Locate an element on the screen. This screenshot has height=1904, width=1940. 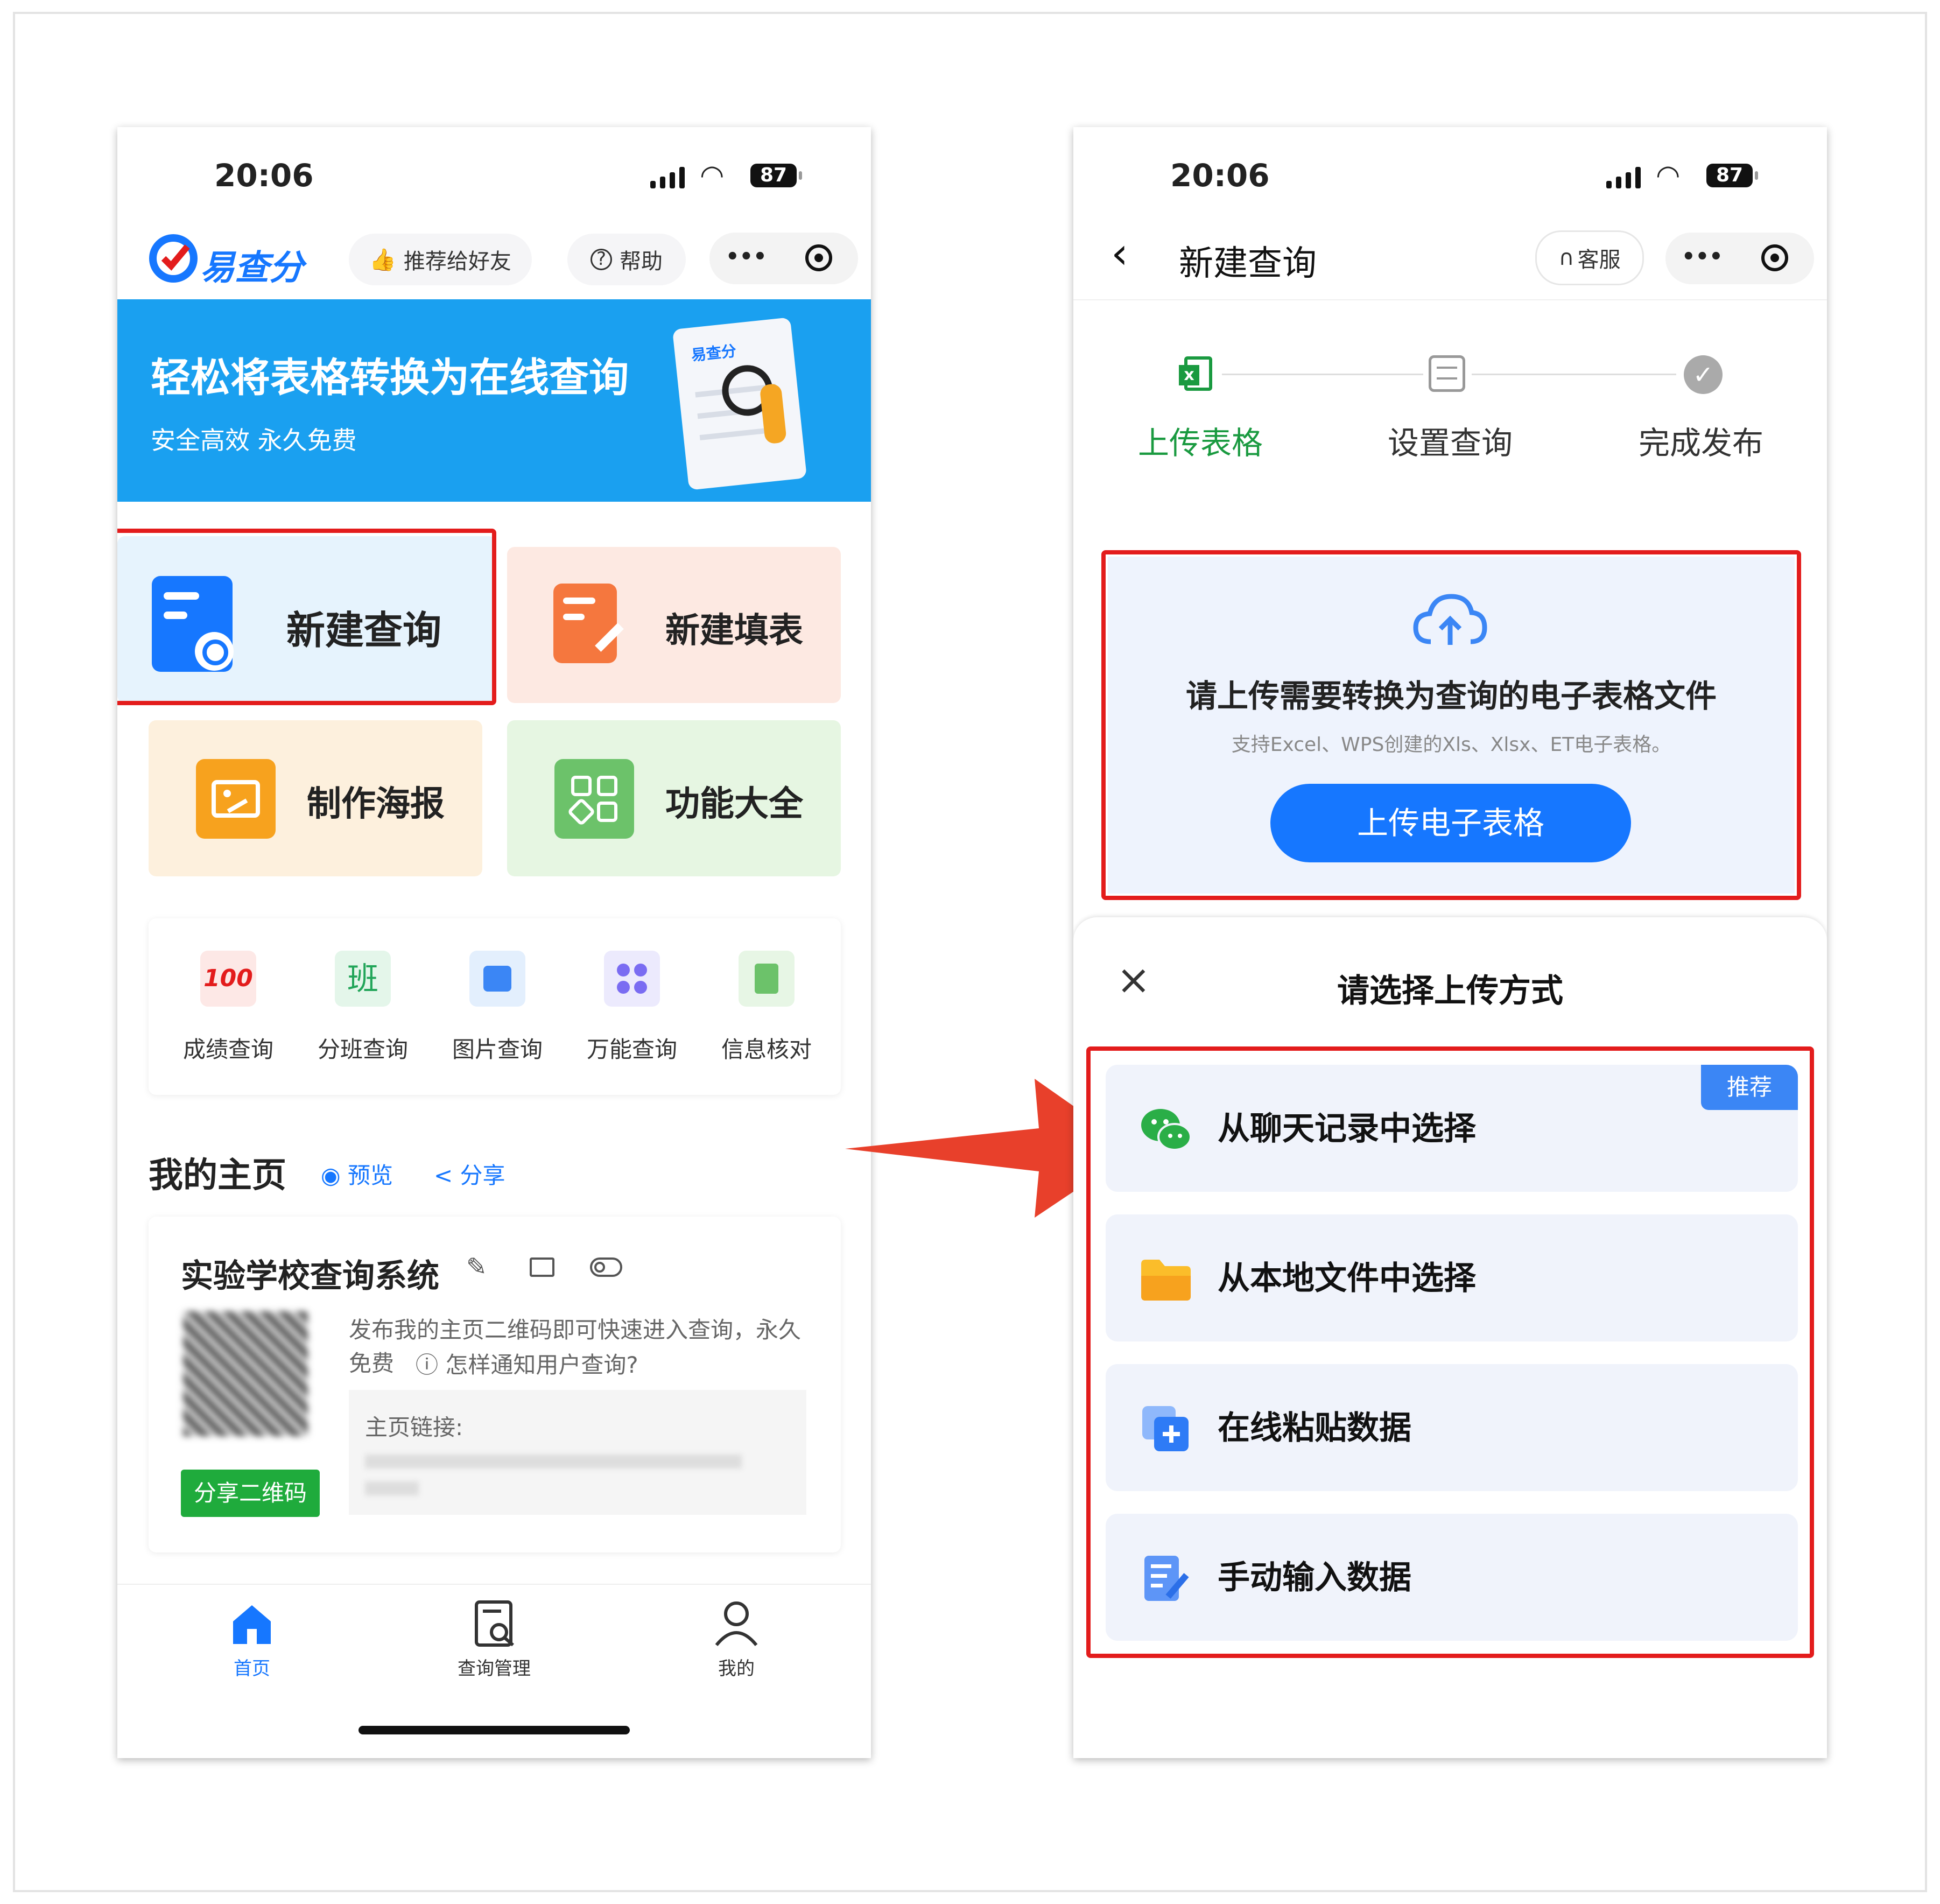
nav-title: 新建查询 is located at coordinates (1248, 264).